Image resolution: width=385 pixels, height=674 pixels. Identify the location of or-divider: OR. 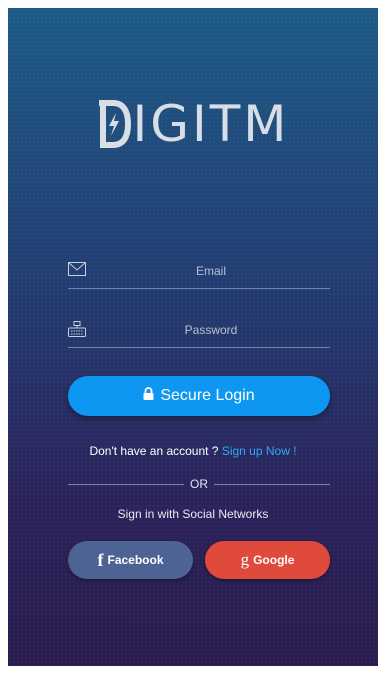
(199, 484).